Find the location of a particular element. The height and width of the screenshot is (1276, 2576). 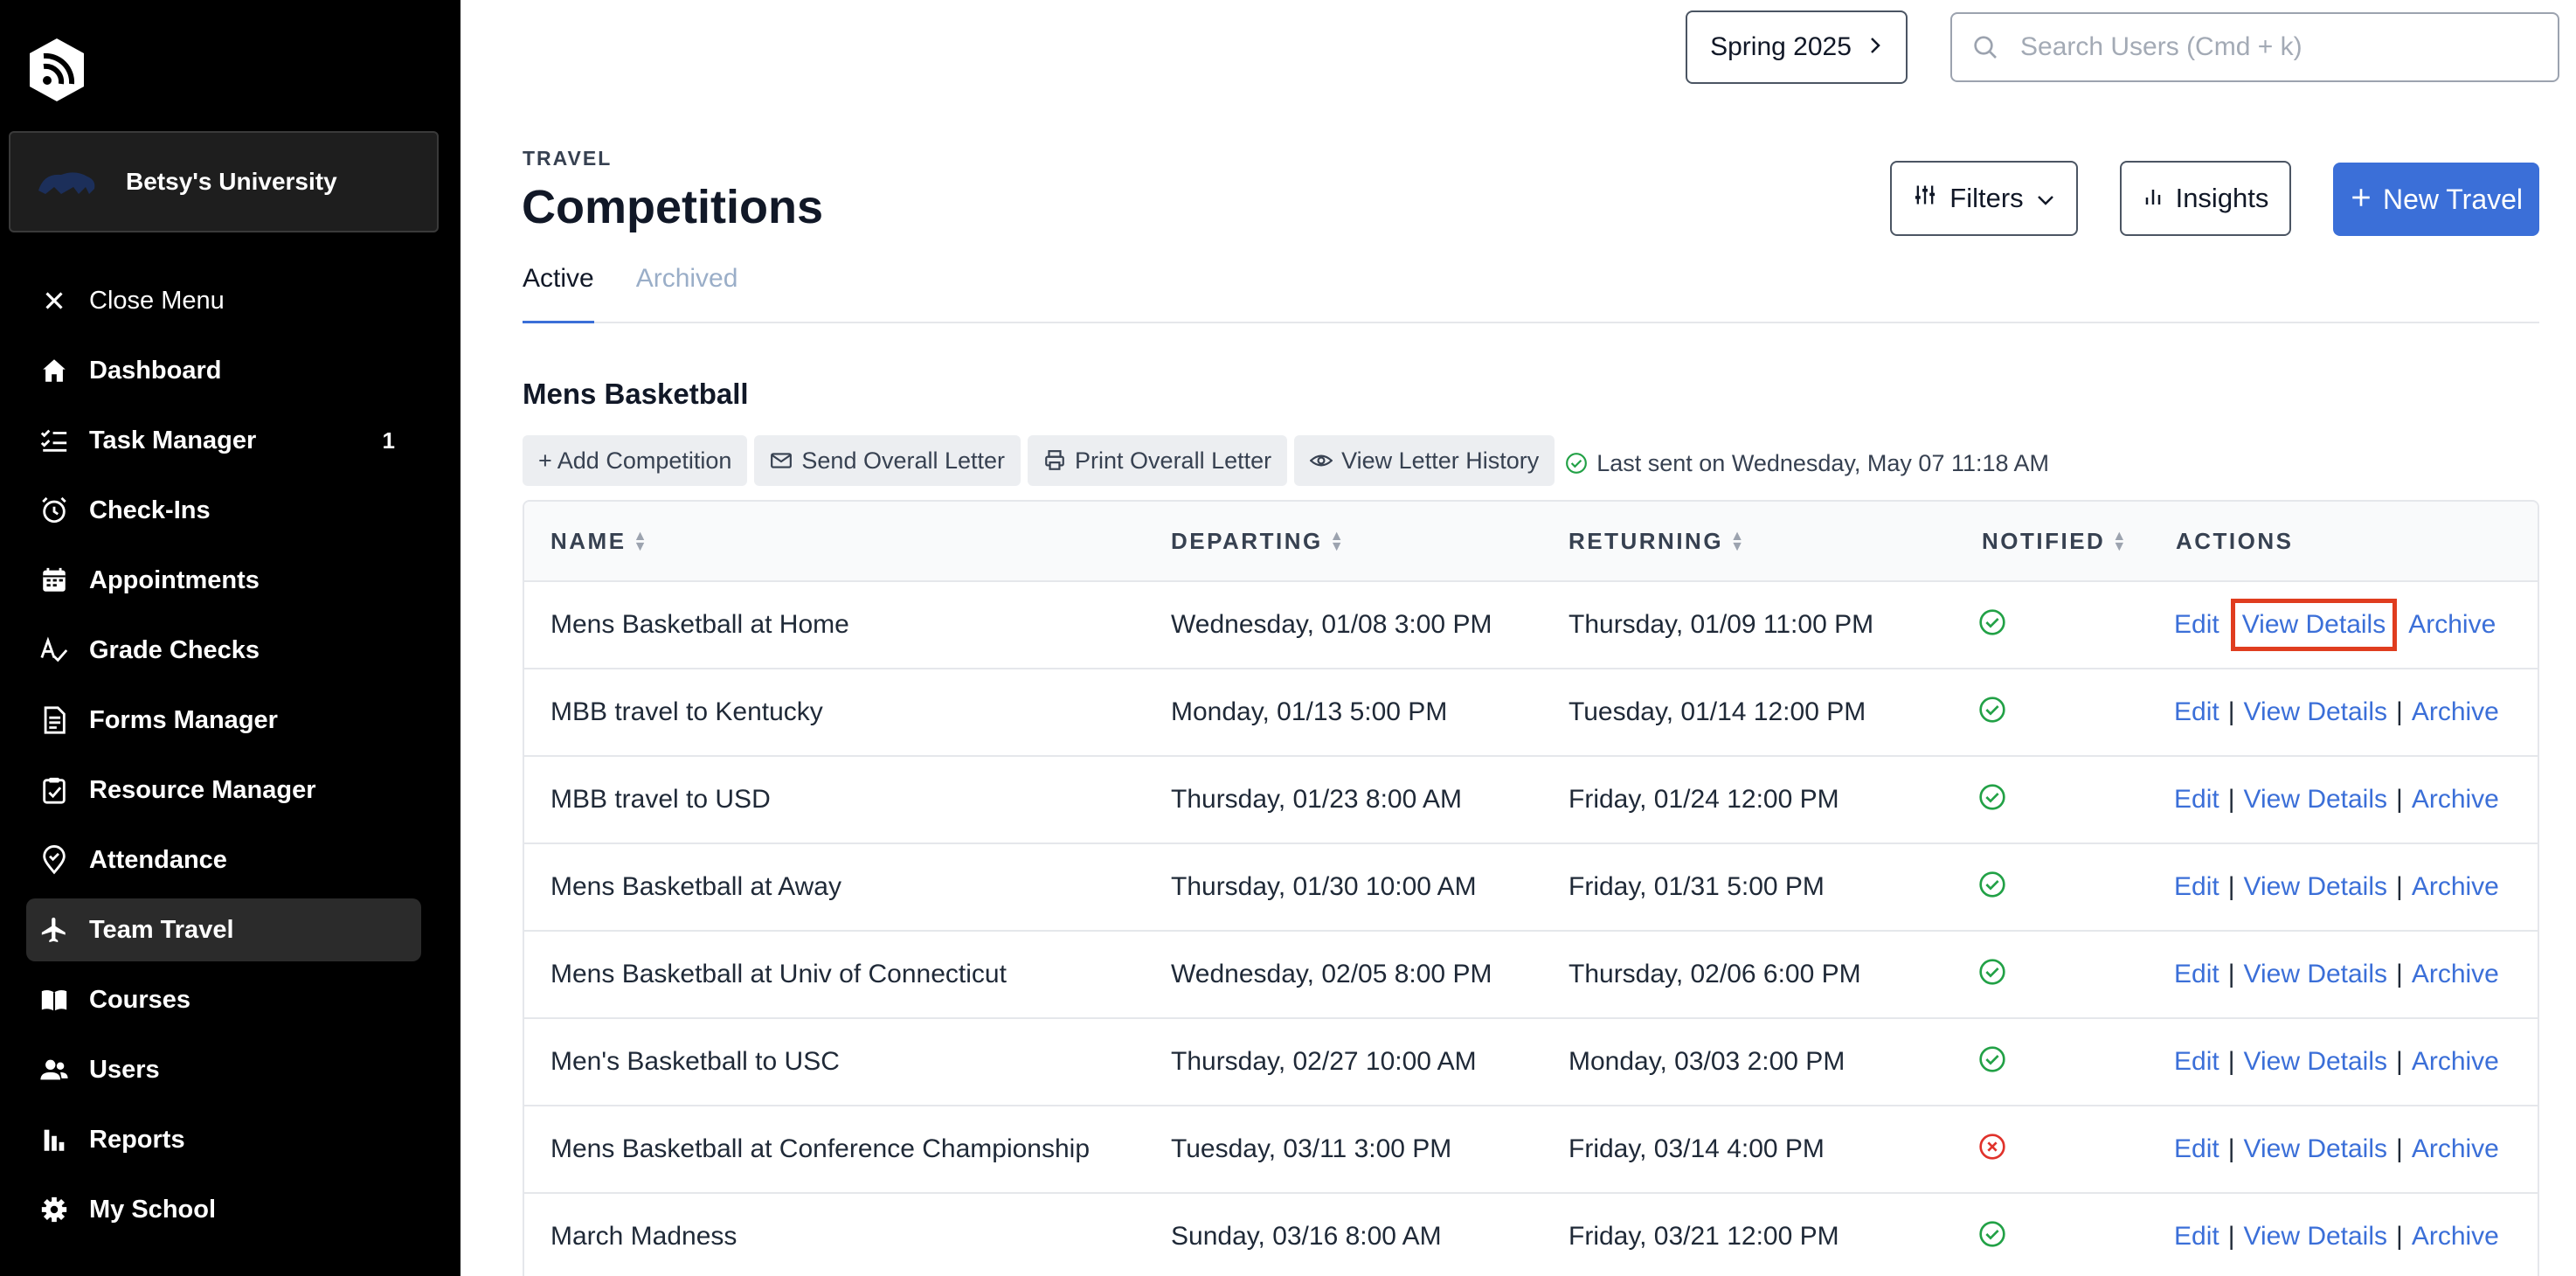

cell-returning: Friday, 03/14 4:00 PM is located at coordinates (1696, 1149).